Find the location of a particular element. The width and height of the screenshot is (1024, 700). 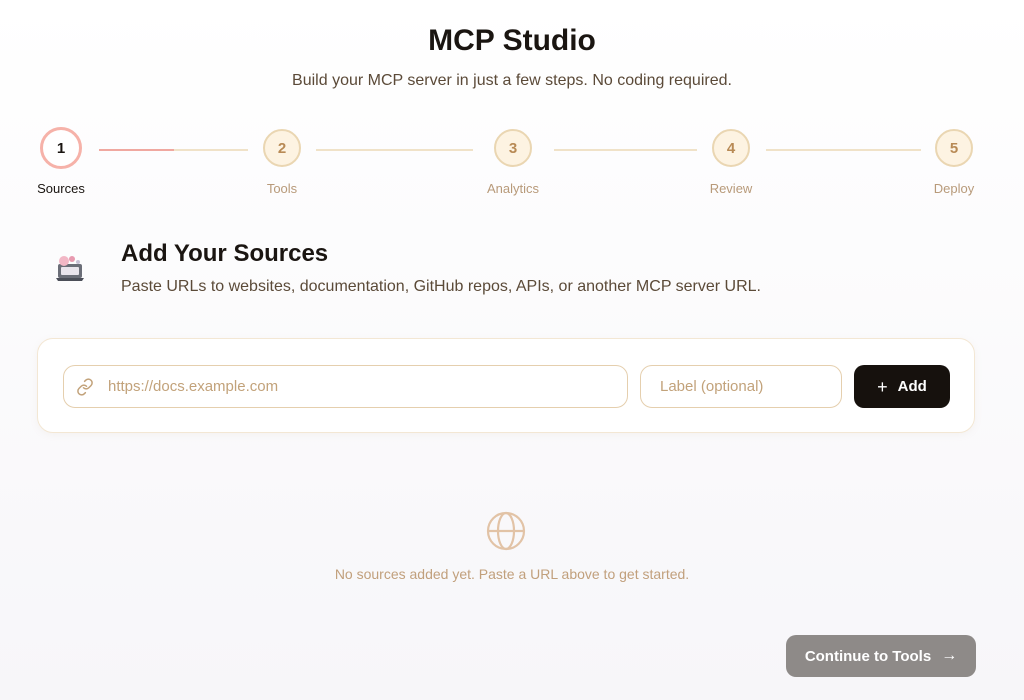

step-number: 3 is located at coordinates (513, 148).